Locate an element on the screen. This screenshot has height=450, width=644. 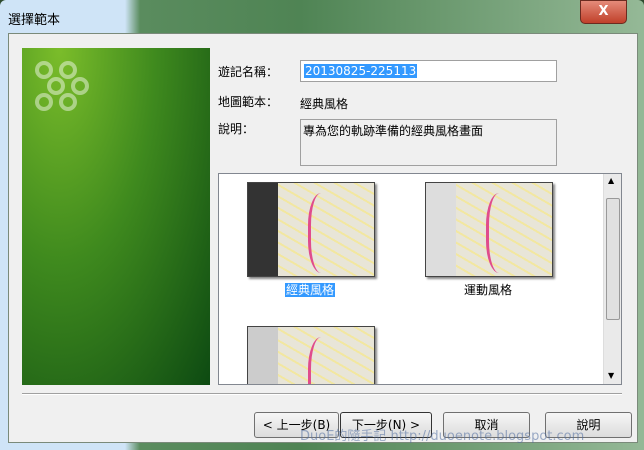
template-value: 經典風格 is located at coordinates (324, 104).